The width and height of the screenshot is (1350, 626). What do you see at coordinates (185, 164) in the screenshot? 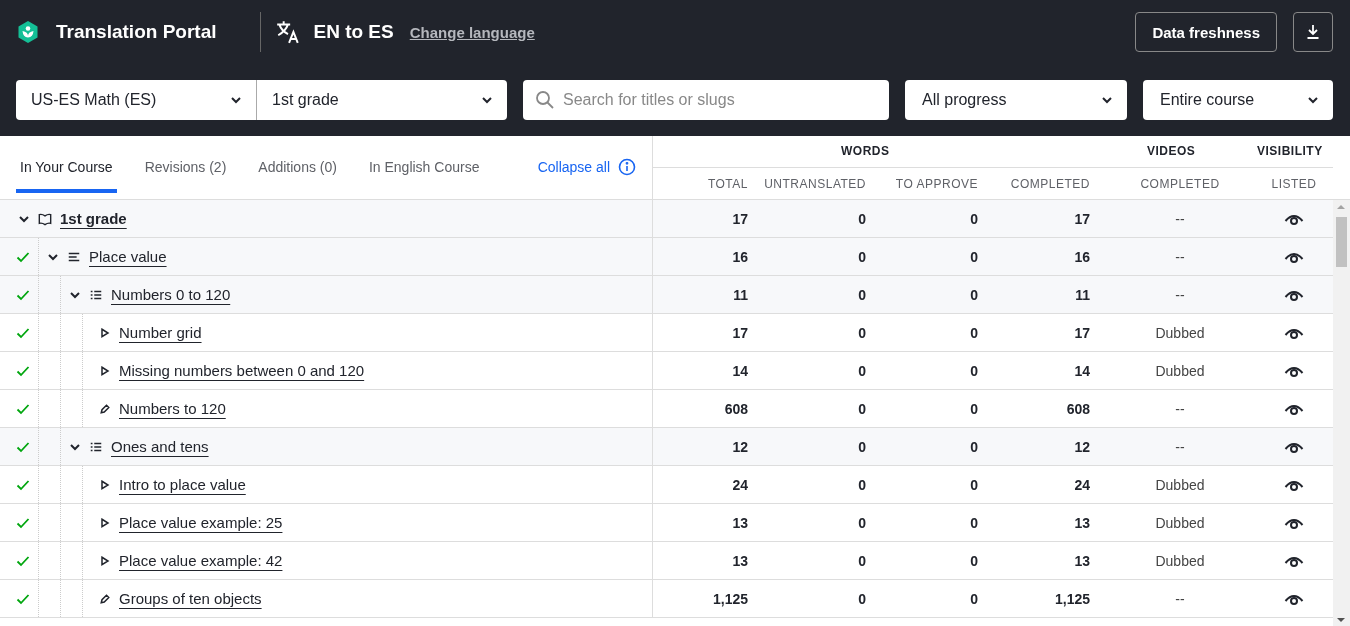
I see `tab: Revisions (2)` at bounding box center [185, 164].